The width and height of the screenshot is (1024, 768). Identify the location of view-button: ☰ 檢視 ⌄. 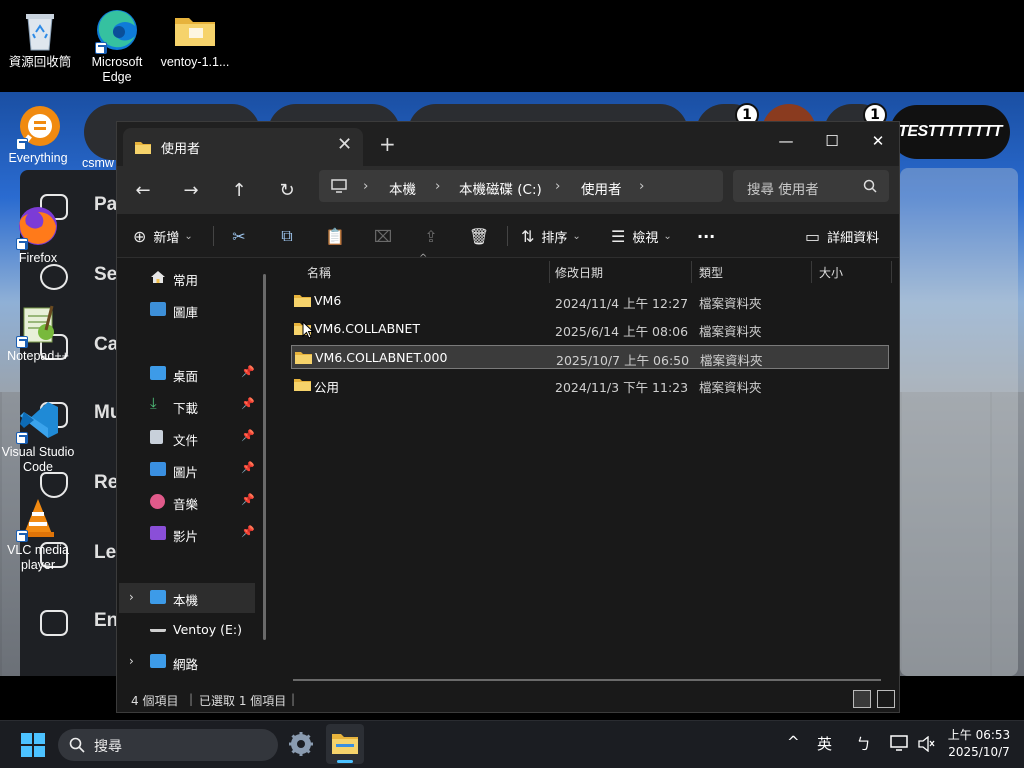
(641, 236).